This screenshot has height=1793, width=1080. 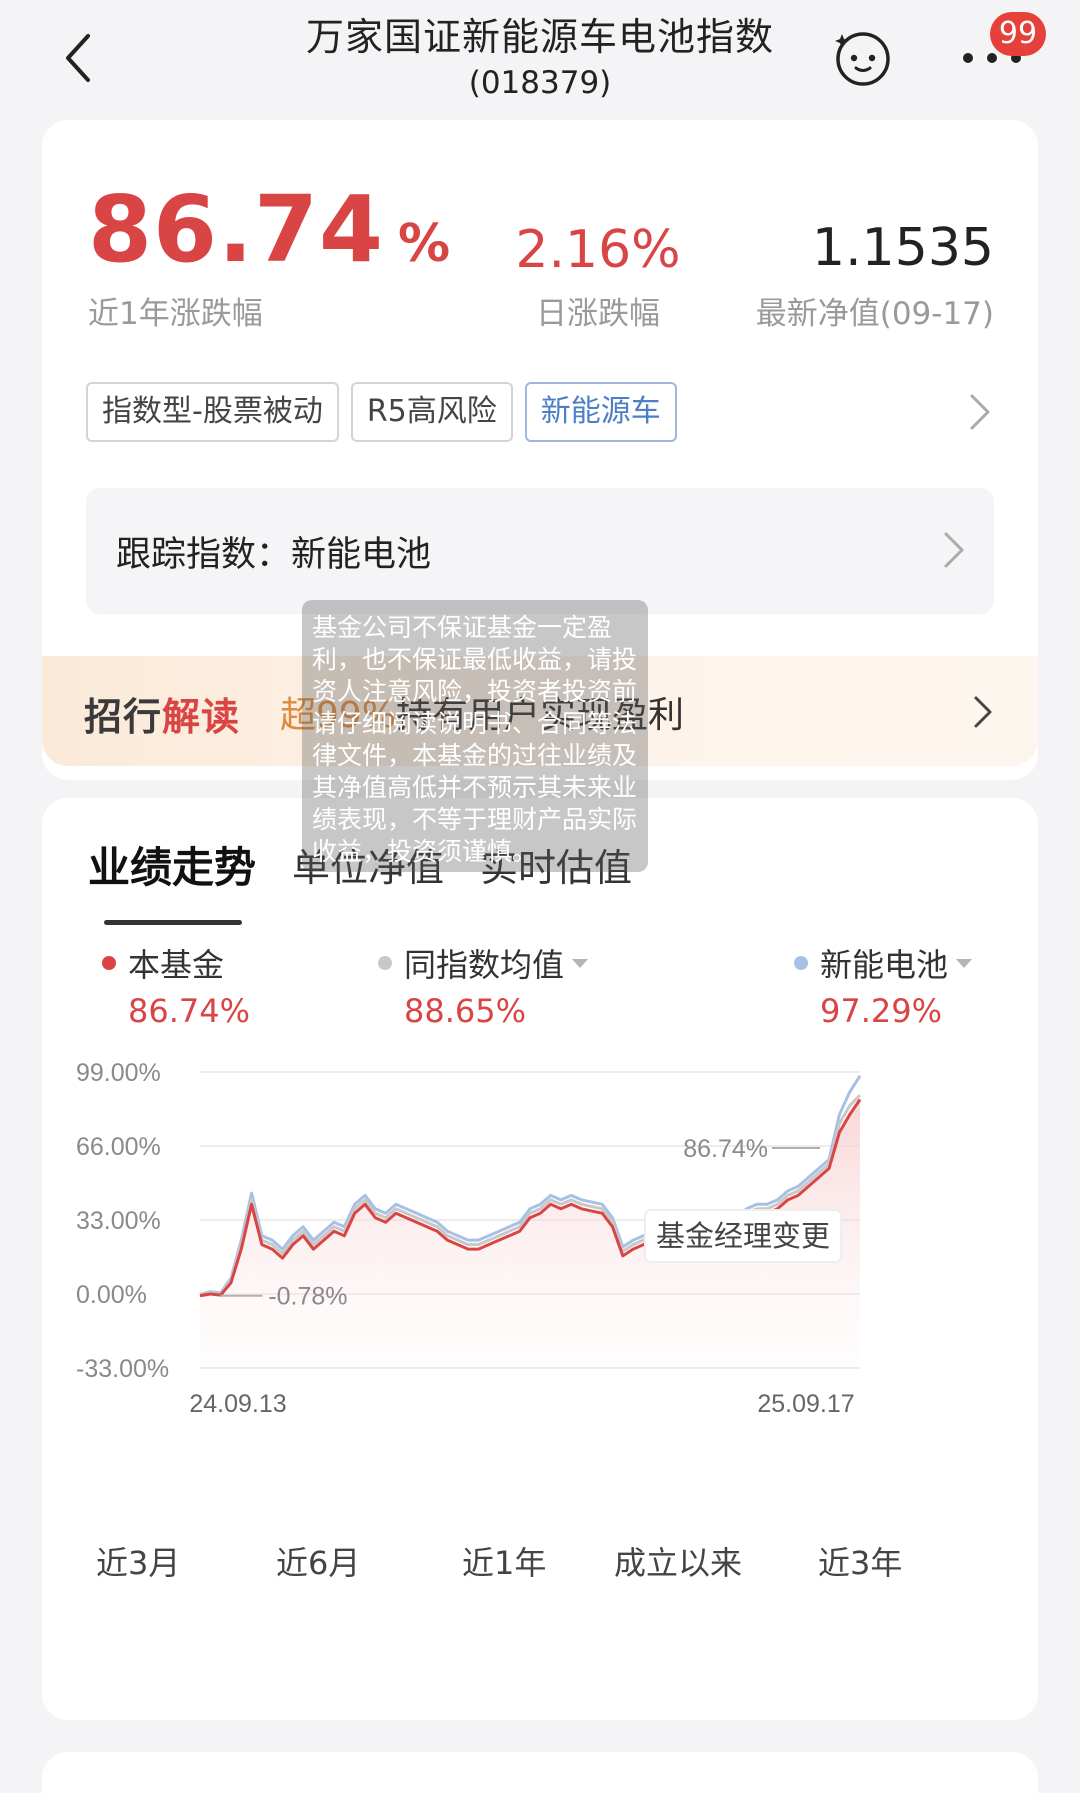 What do you see at coordinates (175, 314) in the screenshot?
I see `one-year-return-label: 近1年涨跌幅` at bounding box center [175, 314].